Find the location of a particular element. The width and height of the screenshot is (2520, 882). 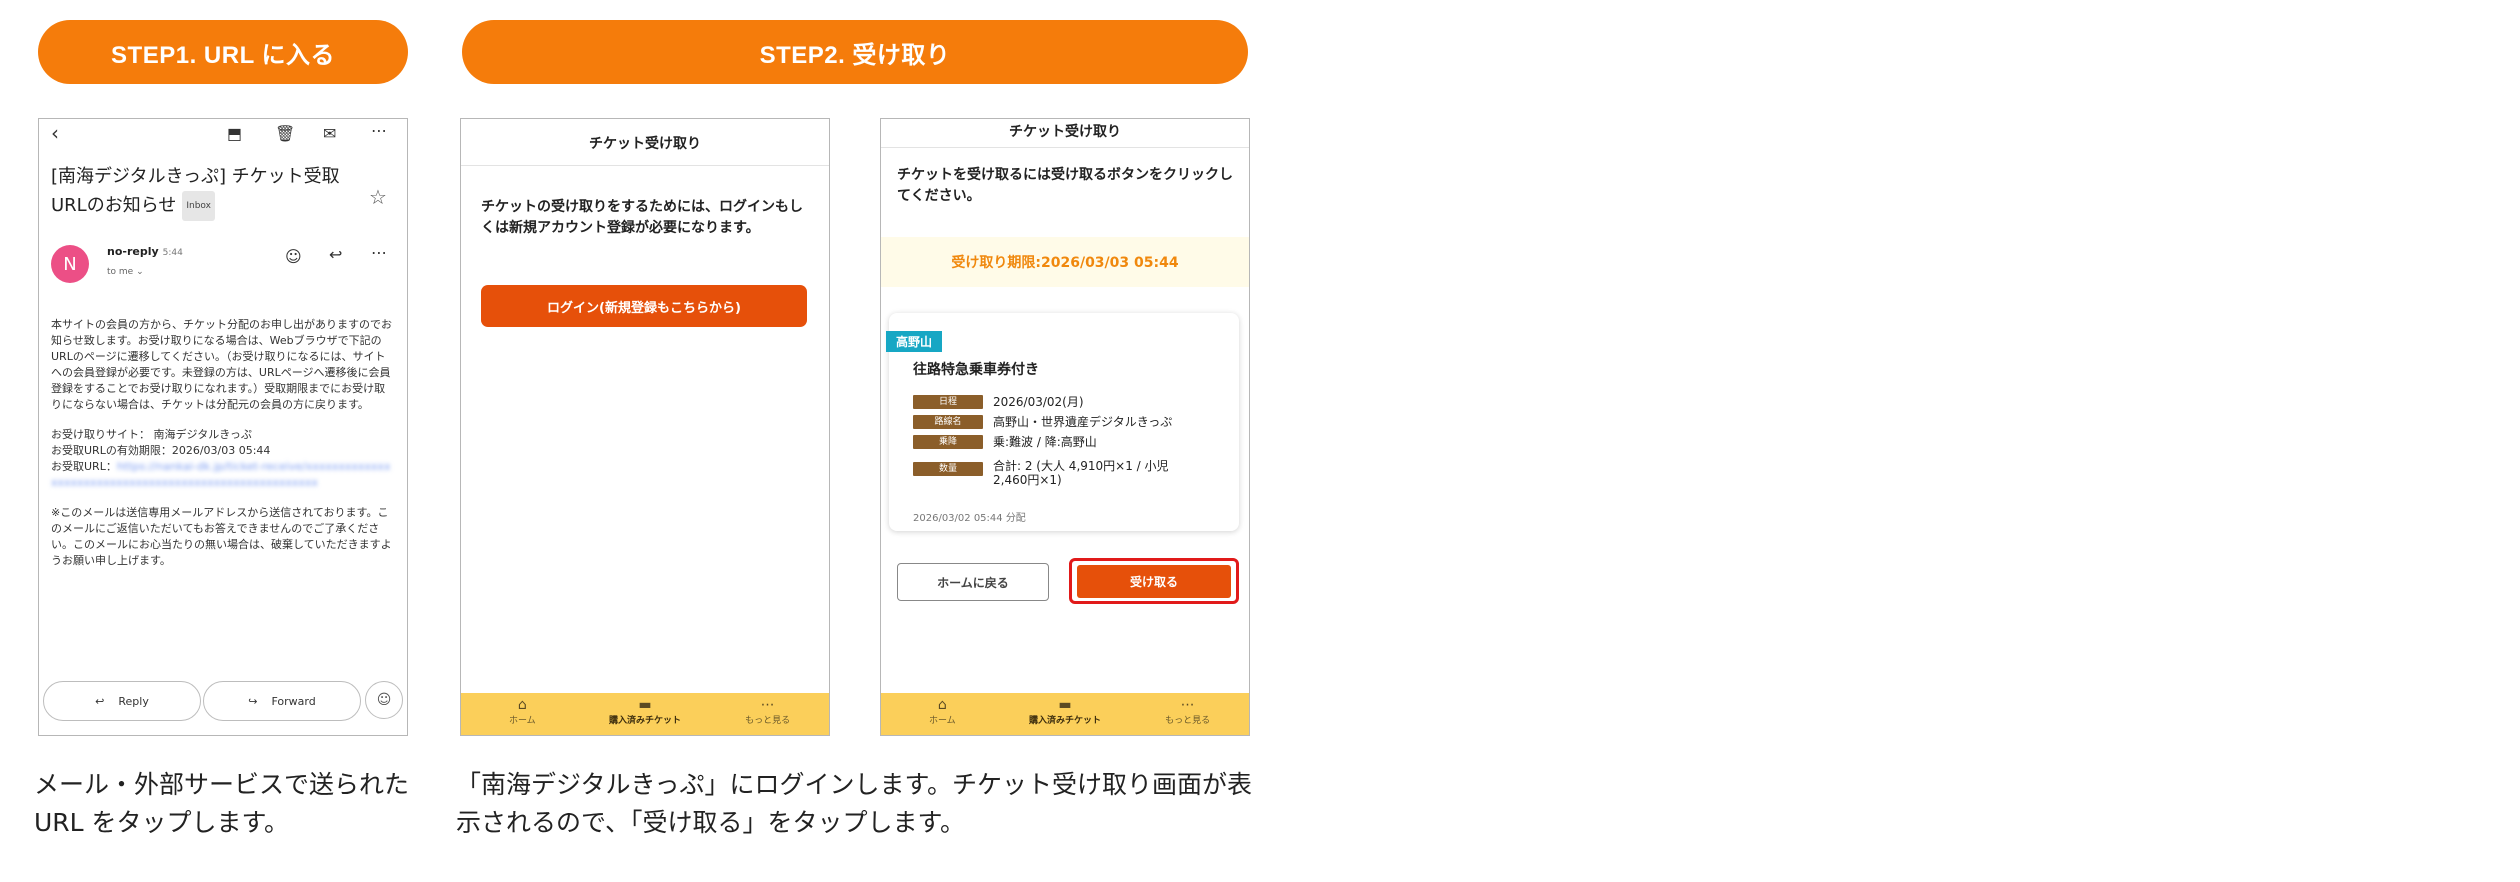

info-row-stations: 乗降 乗:難波 / 降:高野山 is located at coordinates (1058, 442).